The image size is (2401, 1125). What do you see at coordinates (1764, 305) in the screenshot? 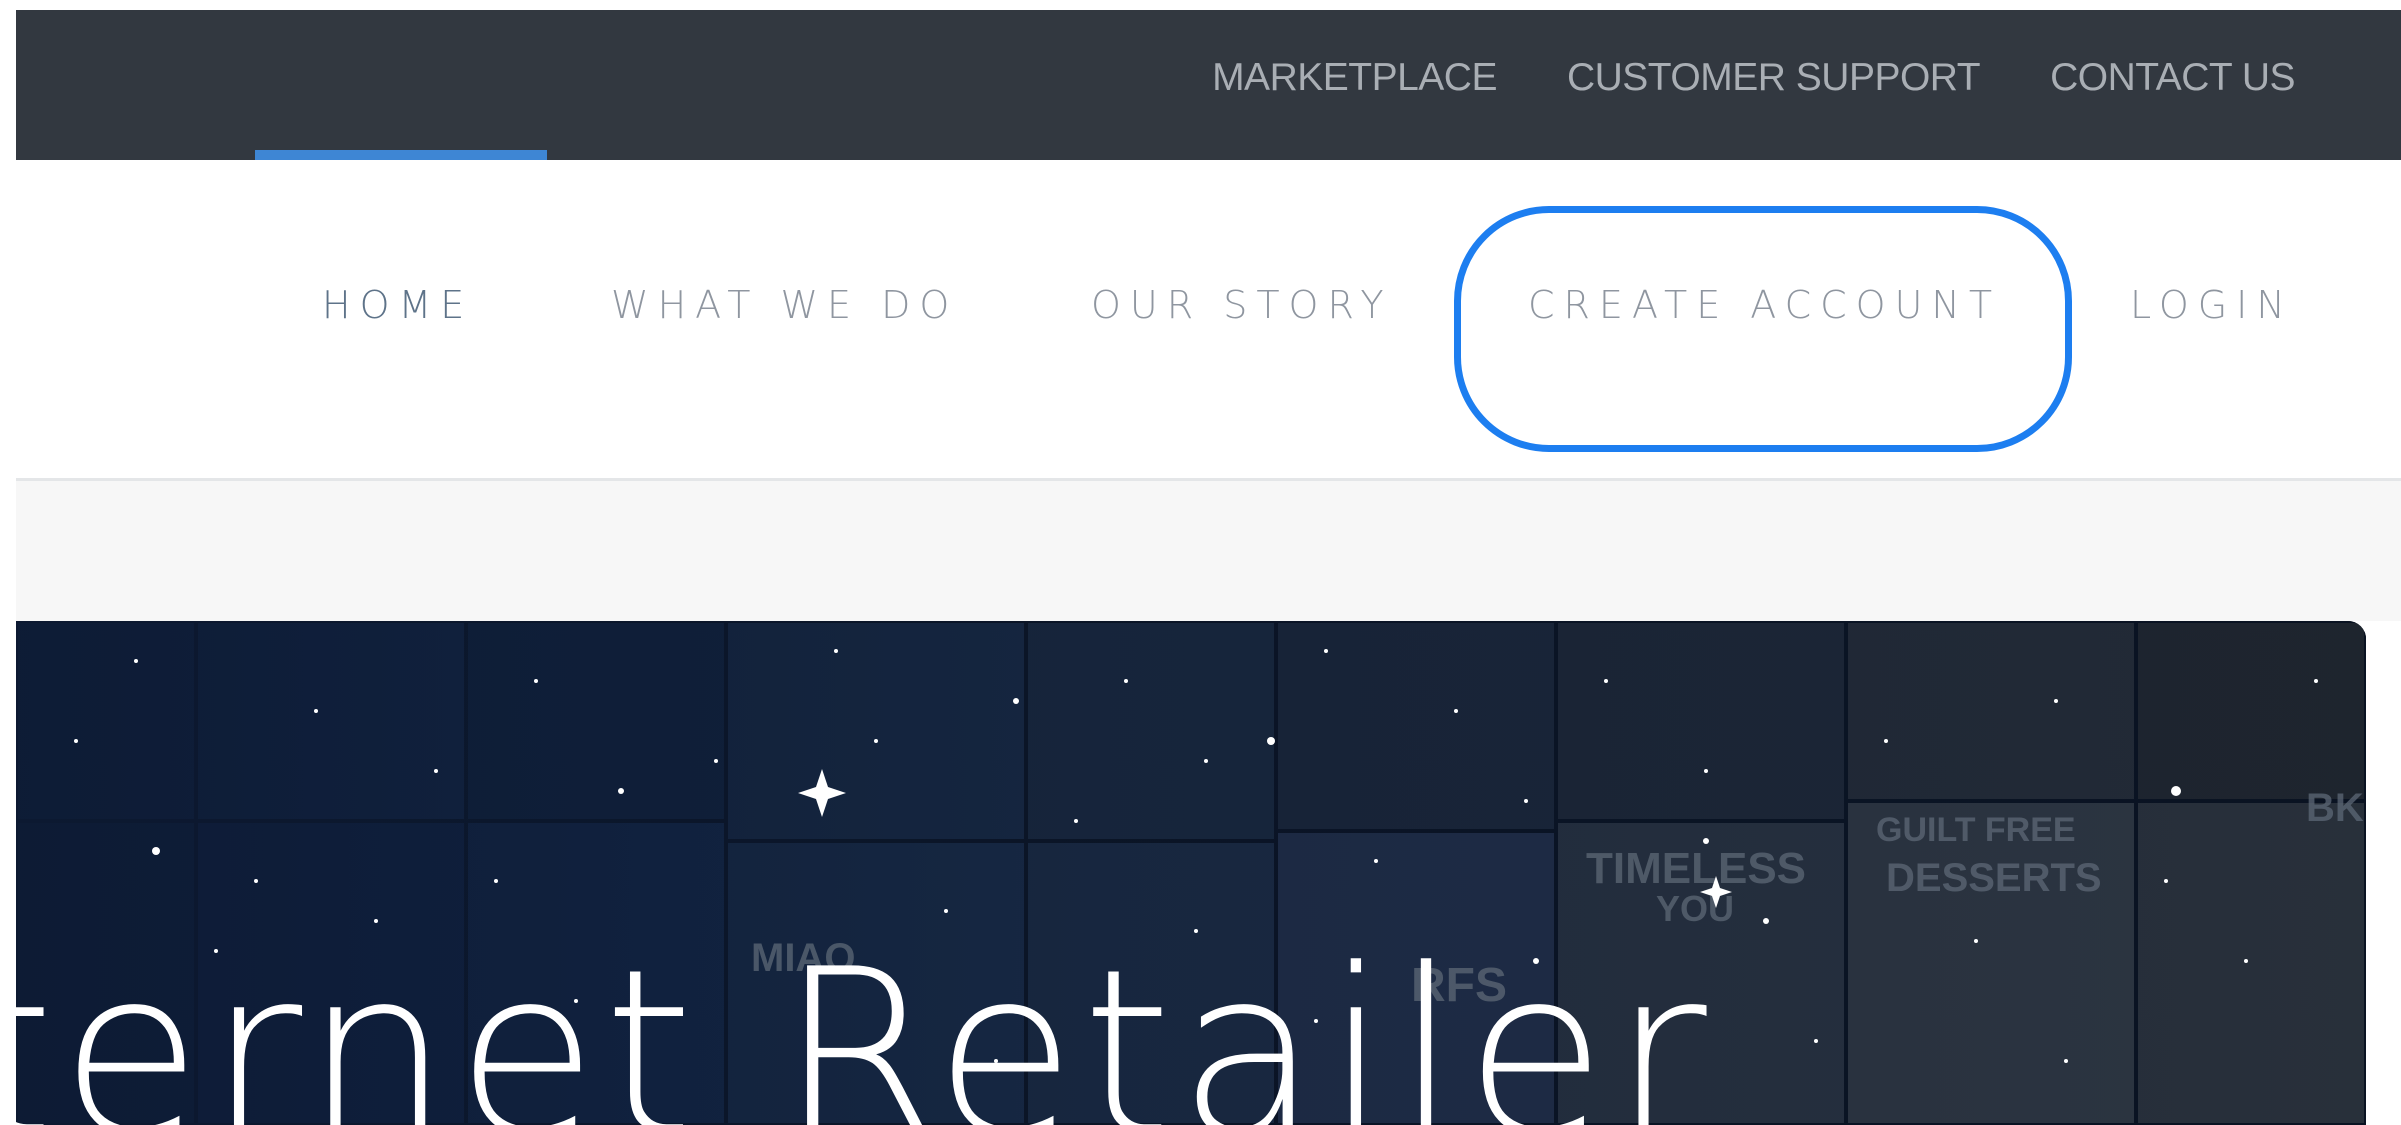
I see `nav-create-account: CREATE ACCOUNT` at bounding box center [1764, 305].